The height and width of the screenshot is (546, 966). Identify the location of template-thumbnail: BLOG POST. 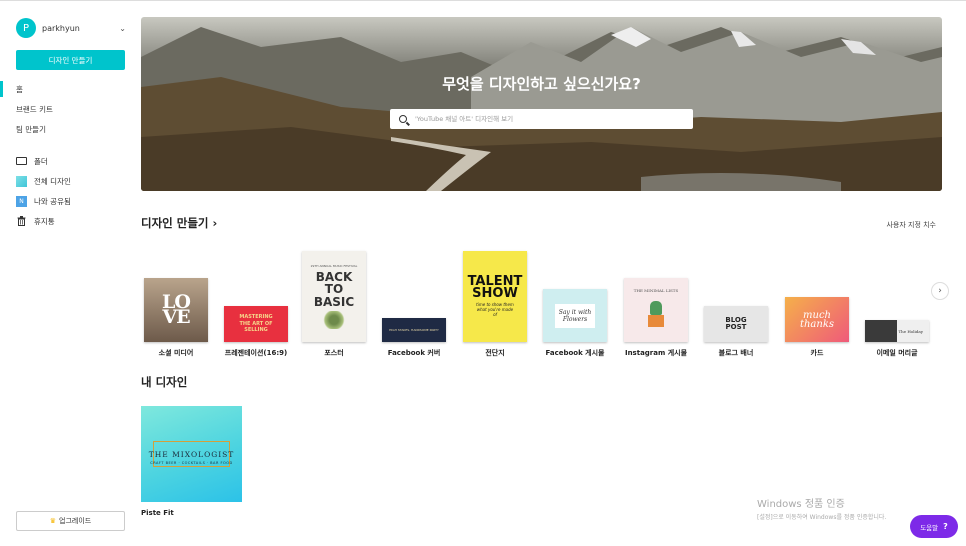
(736, 324).